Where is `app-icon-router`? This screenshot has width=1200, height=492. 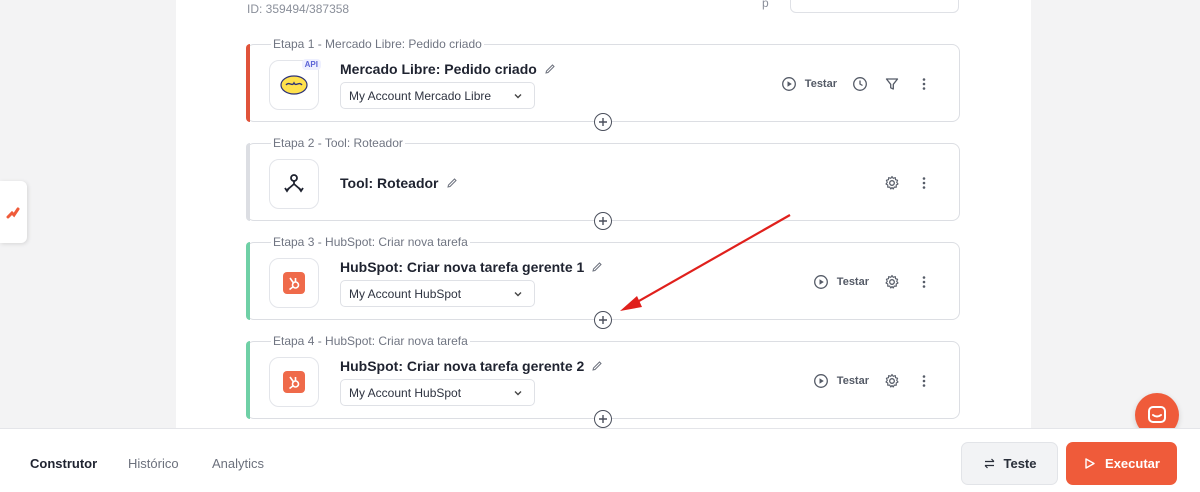 app-icon-router is located at coordinates (294, 184).